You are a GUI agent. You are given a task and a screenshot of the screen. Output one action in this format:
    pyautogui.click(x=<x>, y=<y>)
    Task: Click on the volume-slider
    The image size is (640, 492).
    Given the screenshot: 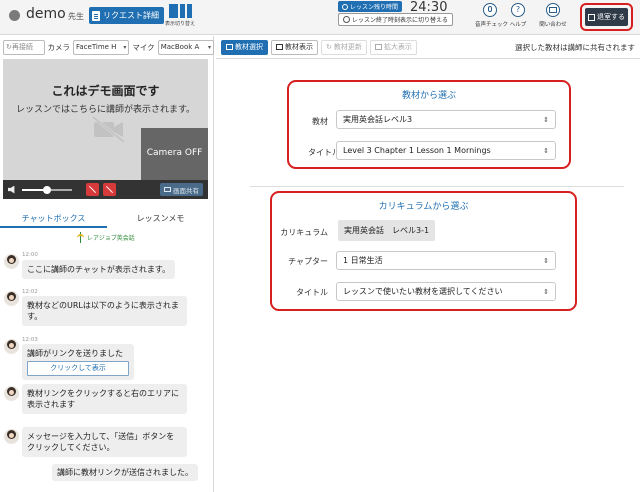 What is the action you would take?
    pyautogui.click(x=47, y=189)
    